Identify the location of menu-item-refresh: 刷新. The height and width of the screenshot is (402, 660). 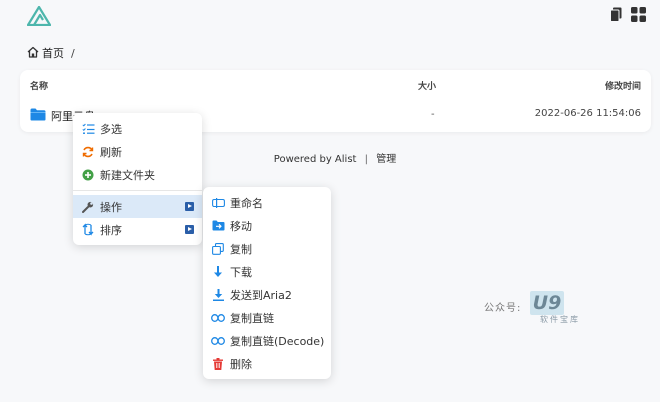
(137, 151).